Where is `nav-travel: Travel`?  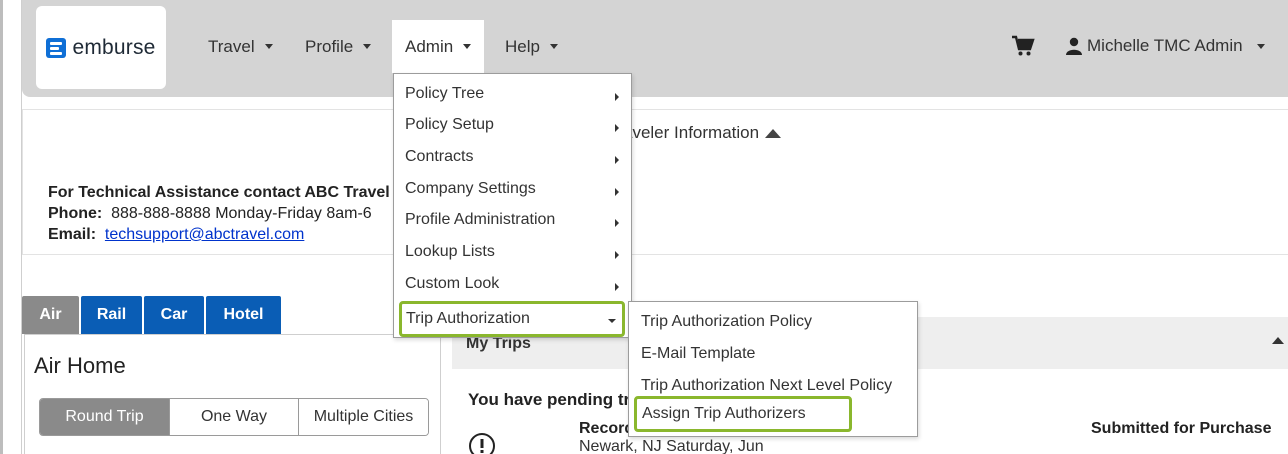 nav-travel: Travel is located at coordinates (240, 46).